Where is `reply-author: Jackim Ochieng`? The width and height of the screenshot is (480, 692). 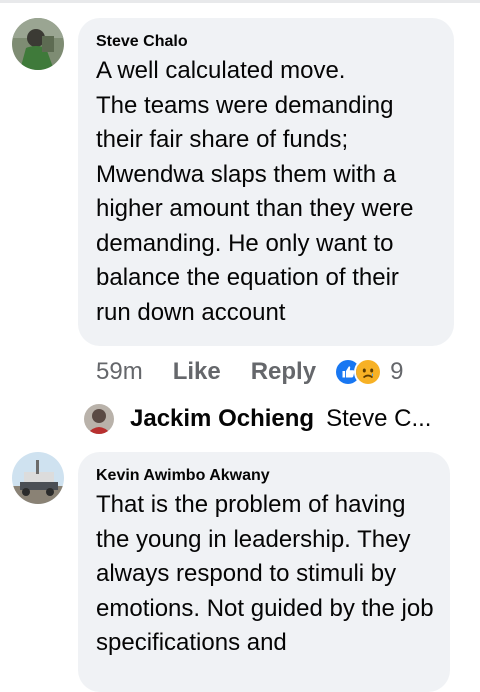 reply-author: Jackim Ochieng is located at coordinates (222, 419).